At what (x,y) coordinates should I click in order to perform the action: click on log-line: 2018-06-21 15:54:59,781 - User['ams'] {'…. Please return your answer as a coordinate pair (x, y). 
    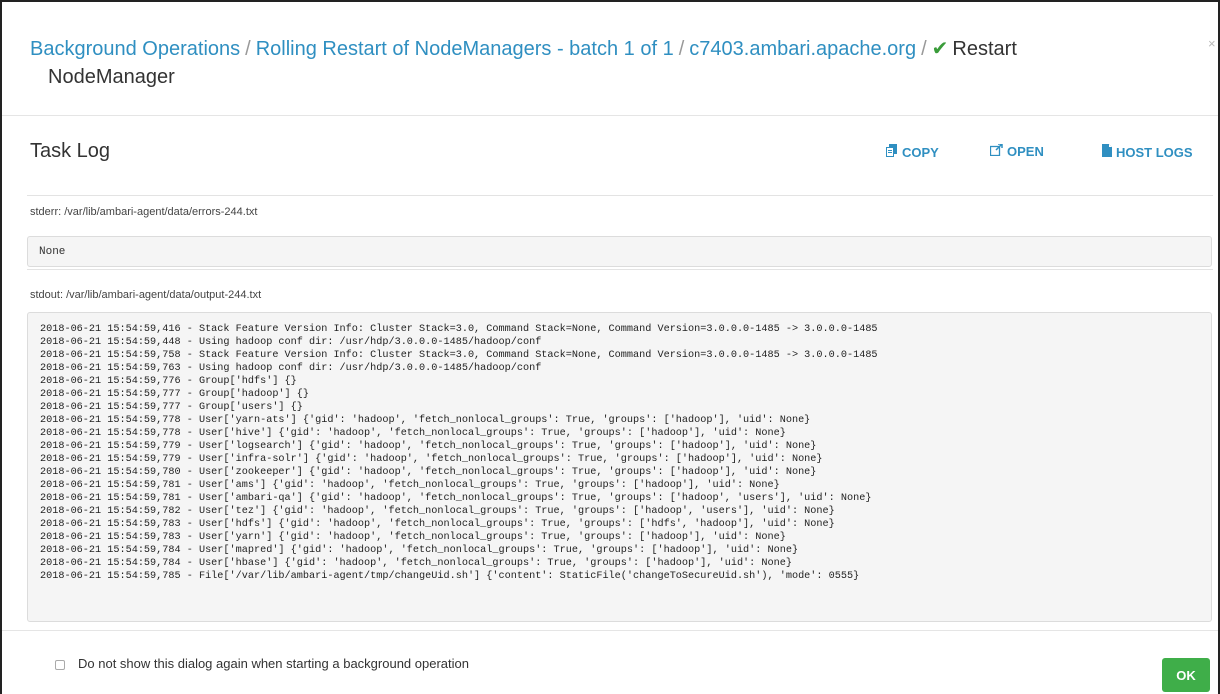
    Looking at the image, I should click on (410, 485).